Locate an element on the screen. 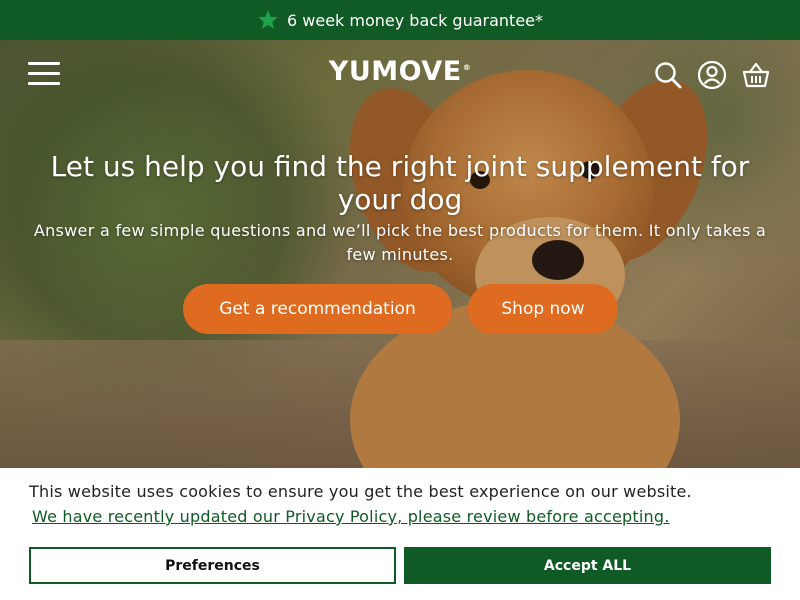 This screenshot has width=800, height=600. promo-banner: 6 week money back guarantee* is located at coordinates (400, 20).